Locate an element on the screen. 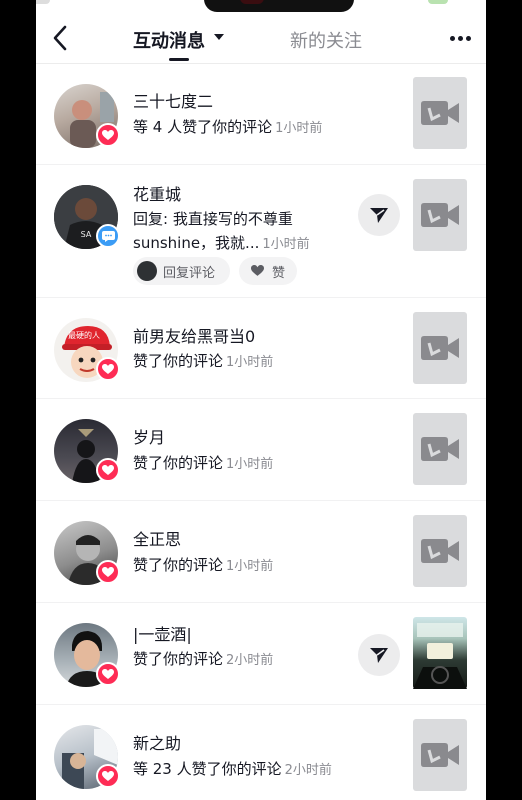  more-options-icon is located at coordinates (461, 39).